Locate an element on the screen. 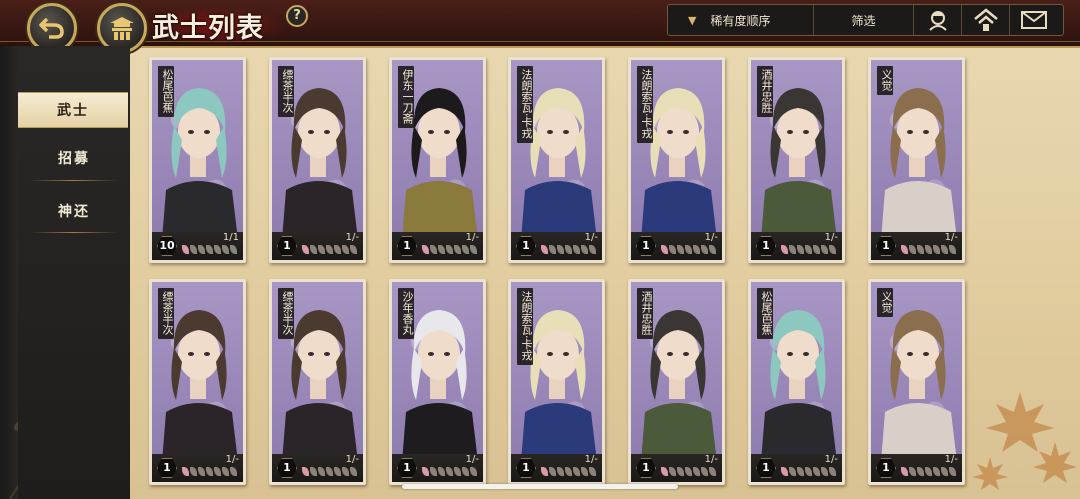  side-menu: 武士 招募 神还 is located at coordinates (74, 272).